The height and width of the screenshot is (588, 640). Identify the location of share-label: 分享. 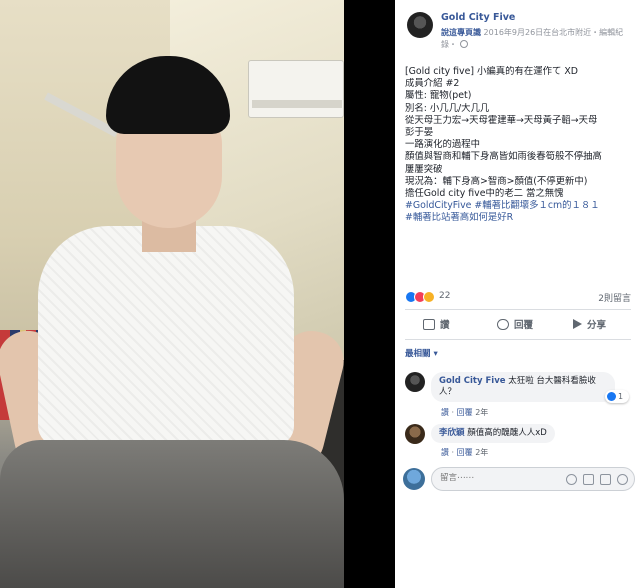
(597, 325).